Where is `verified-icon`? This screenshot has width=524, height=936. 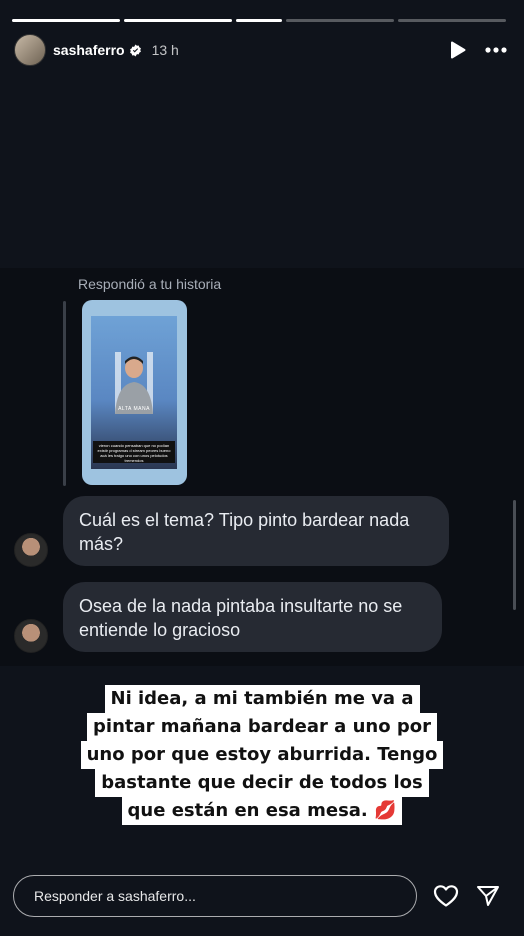 verified-icon is located at coordinates (135, 50).